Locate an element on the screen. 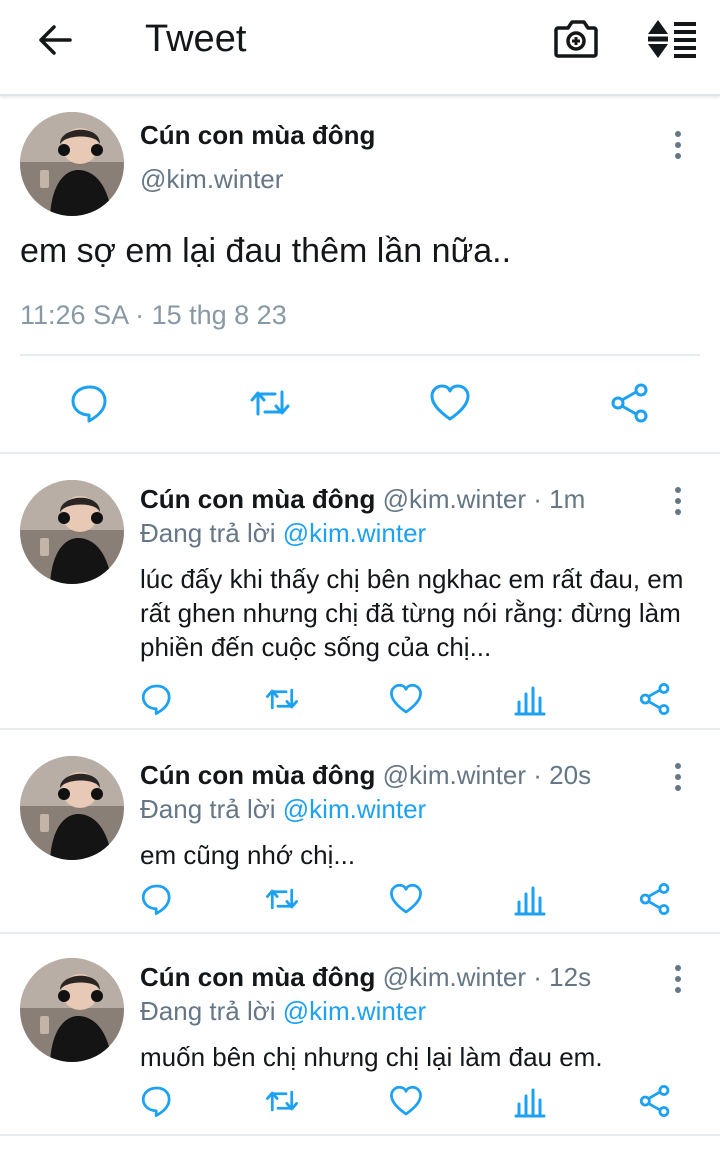  reply-header: Cún con mùa đông @kim.winter · 20s is located at coordinates (365, 775).